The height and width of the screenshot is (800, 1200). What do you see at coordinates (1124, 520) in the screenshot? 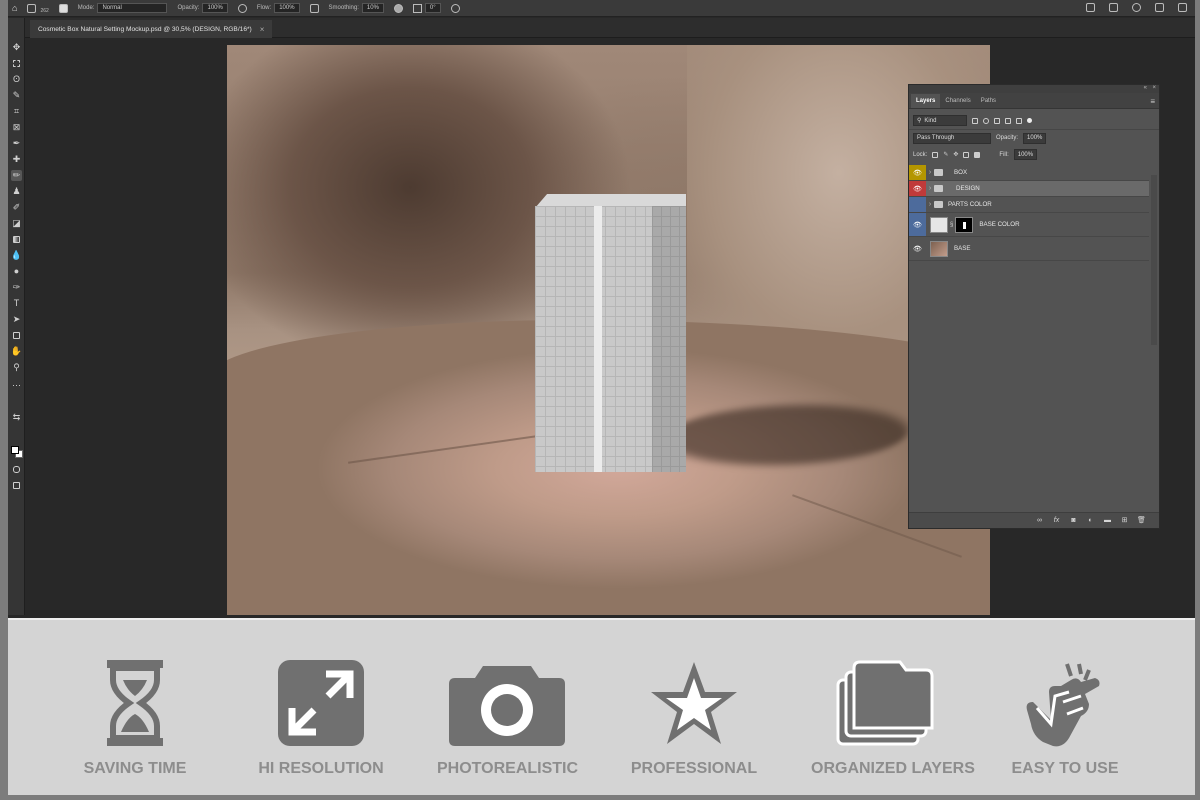
I see `new-layer-icon: ⊞` at bounding box center [1124, 520].